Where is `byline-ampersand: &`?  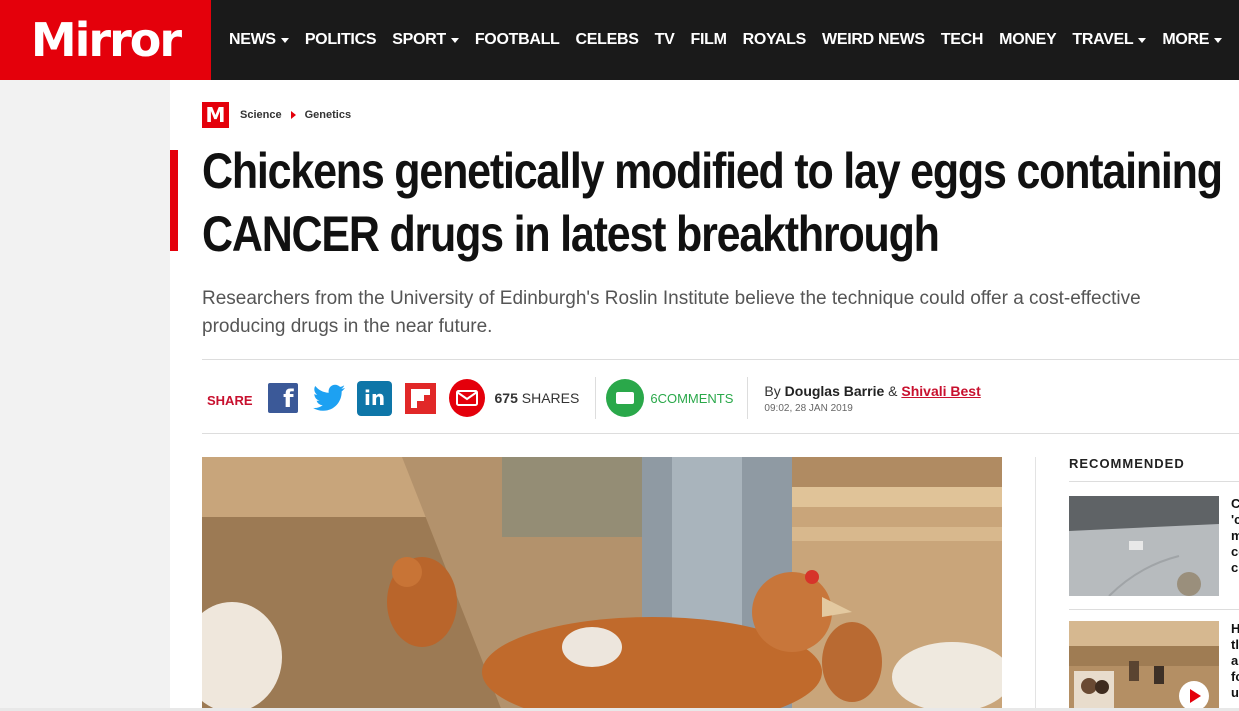 byline-ampersand: & is located at coordinates (893, 390).